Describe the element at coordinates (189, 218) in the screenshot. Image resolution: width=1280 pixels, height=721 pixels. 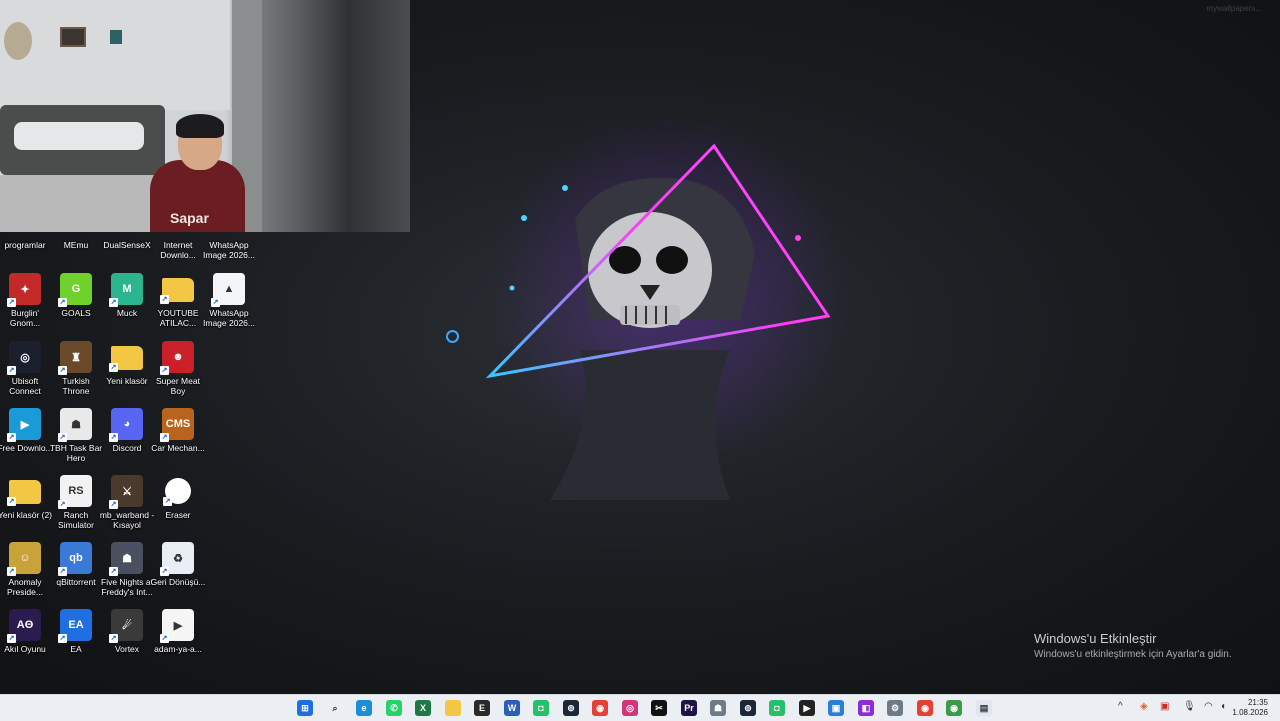
I see `shirt-text: Sapar` at that location.